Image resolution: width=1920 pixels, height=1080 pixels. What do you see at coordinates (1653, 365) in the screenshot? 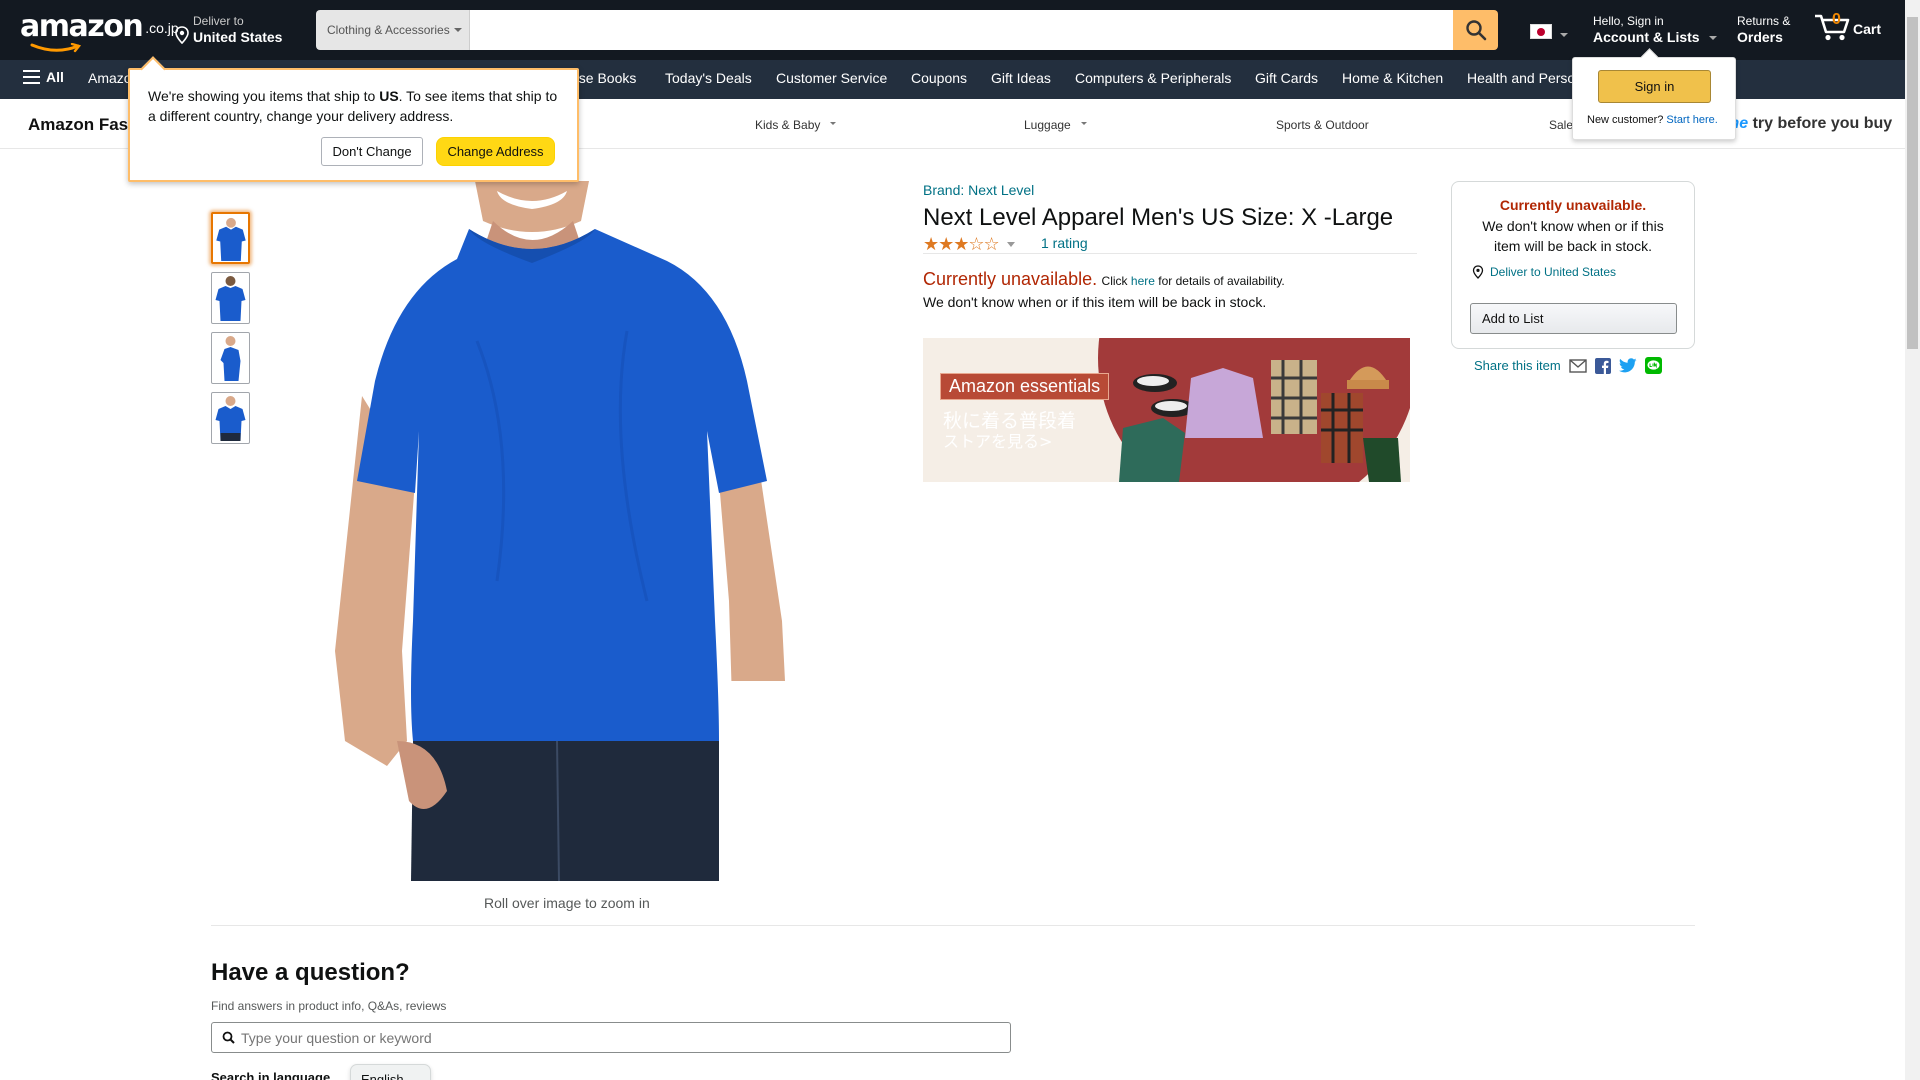
I see `line-icon` at bounding box center [1653, 365].